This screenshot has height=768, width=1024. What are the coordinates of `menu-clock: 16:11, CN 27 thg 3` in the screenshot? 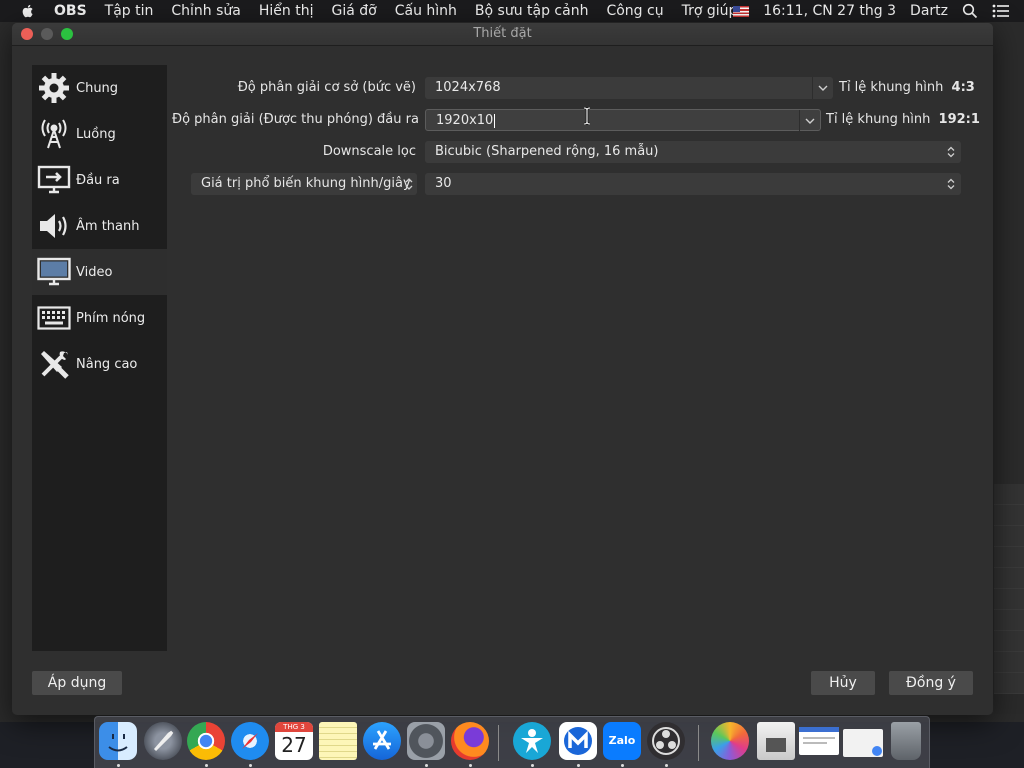 It's located at (829, 11).